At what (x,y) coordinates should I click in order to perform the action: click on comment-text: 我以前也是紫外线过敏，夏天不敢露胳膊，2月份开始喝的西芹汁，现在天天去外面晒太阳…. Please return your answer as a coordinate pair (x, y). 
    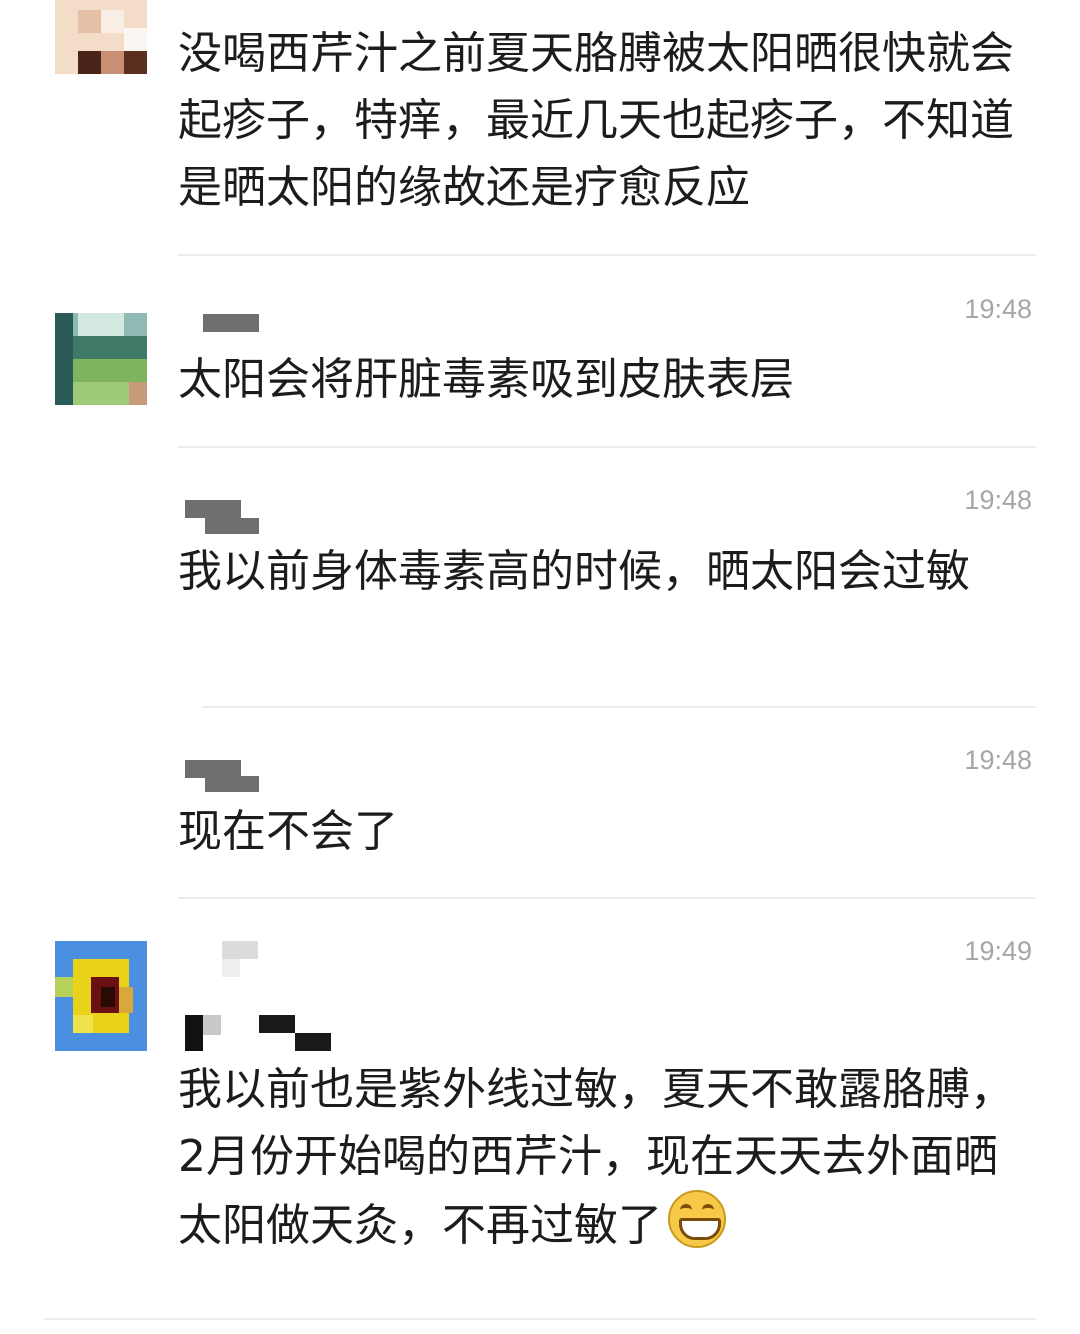
    Looking at the image, I should click on (603, 1157).